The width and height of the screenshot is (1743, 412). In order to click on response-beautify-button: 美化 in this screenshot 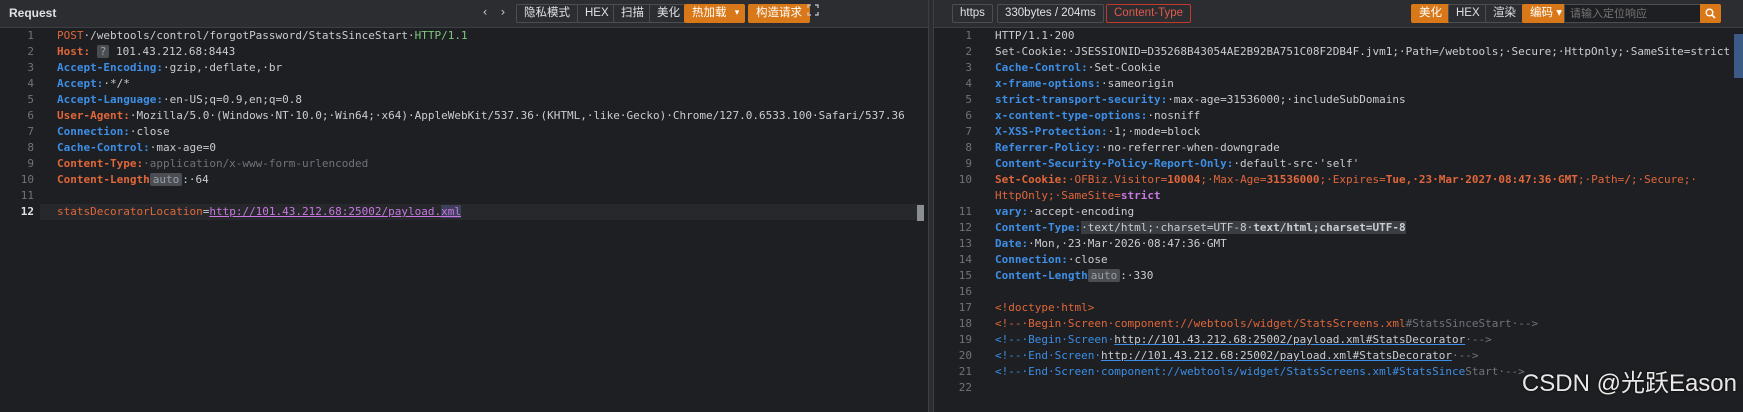, I will do `click(1430, 13)`.